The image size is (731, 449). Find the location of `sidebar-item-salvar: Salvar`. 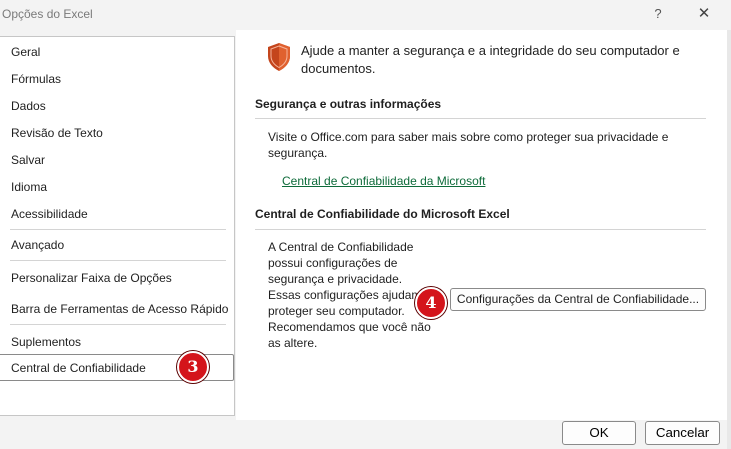

sidebar-item-salvar: Salvar is located at coordinates (28, 160).